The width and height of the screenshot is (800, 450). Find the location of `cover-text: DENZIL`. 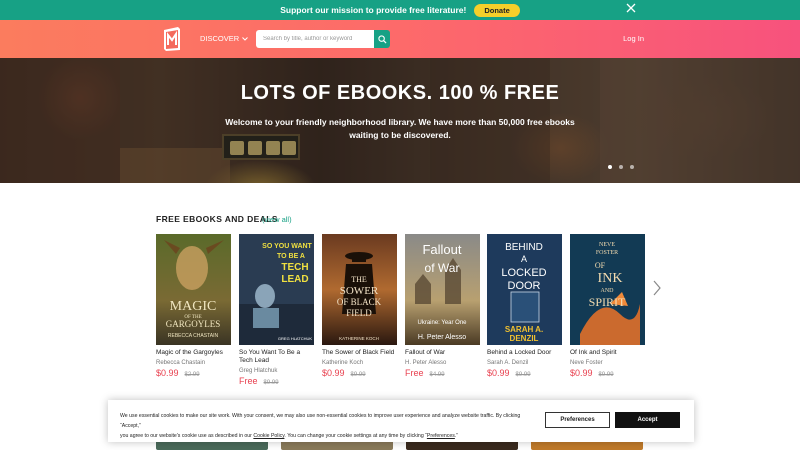

cover-text: DENZIL is located at coordinates (524, 338).